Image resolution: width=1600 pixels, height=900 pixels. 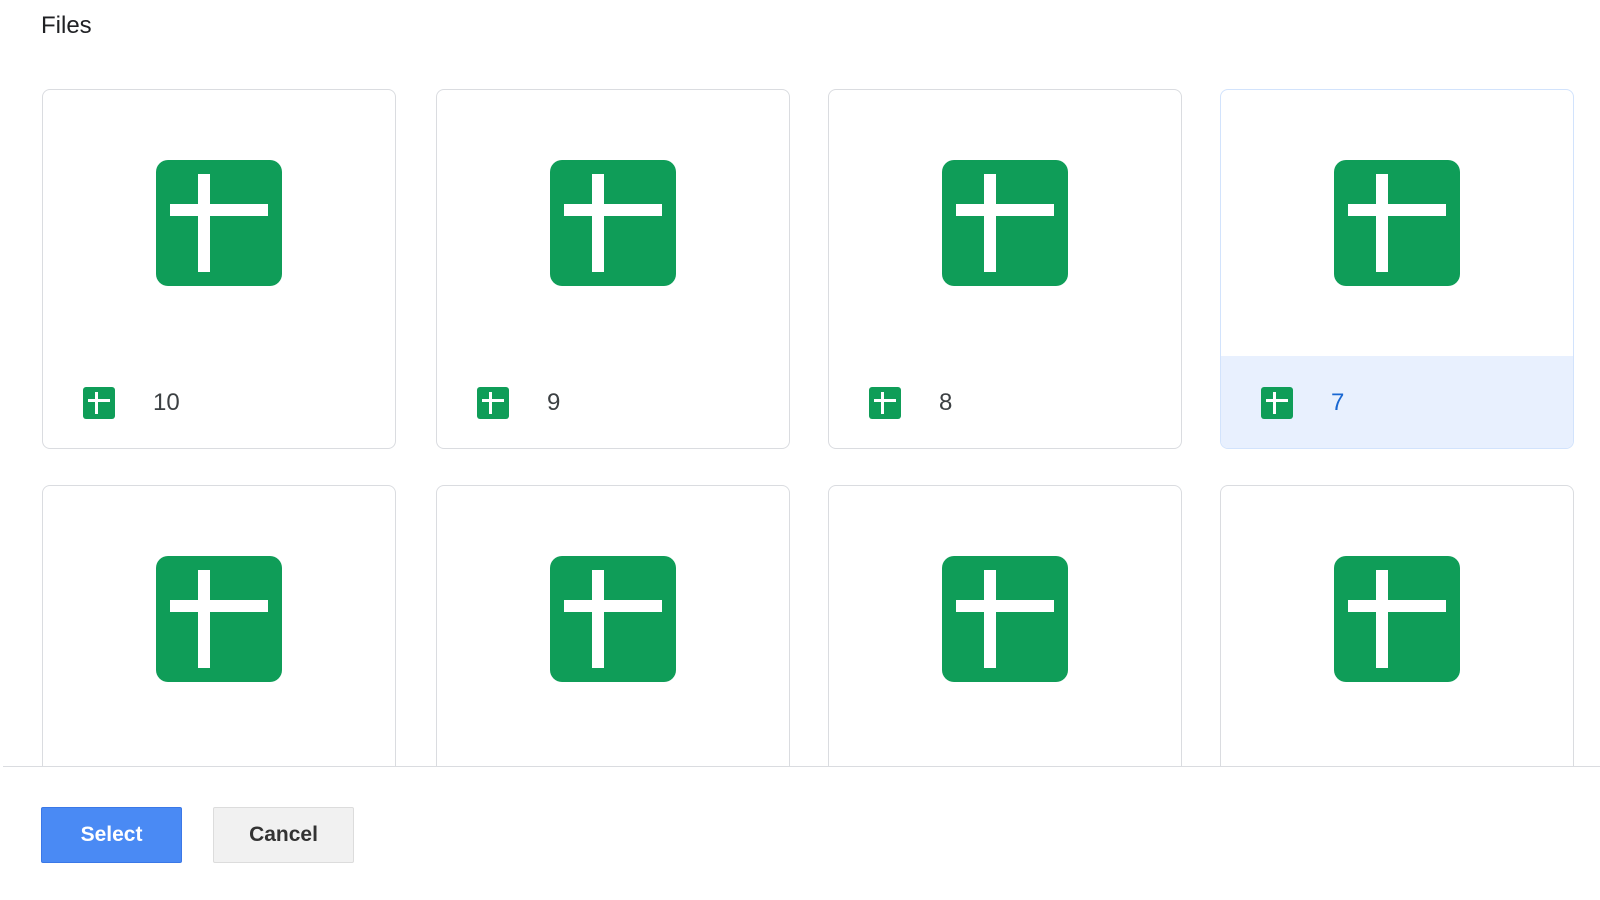 What do you see at coordinates (946, 402) in the screenshot?
I see `file-name: 8` at bounding box center [946, 402].